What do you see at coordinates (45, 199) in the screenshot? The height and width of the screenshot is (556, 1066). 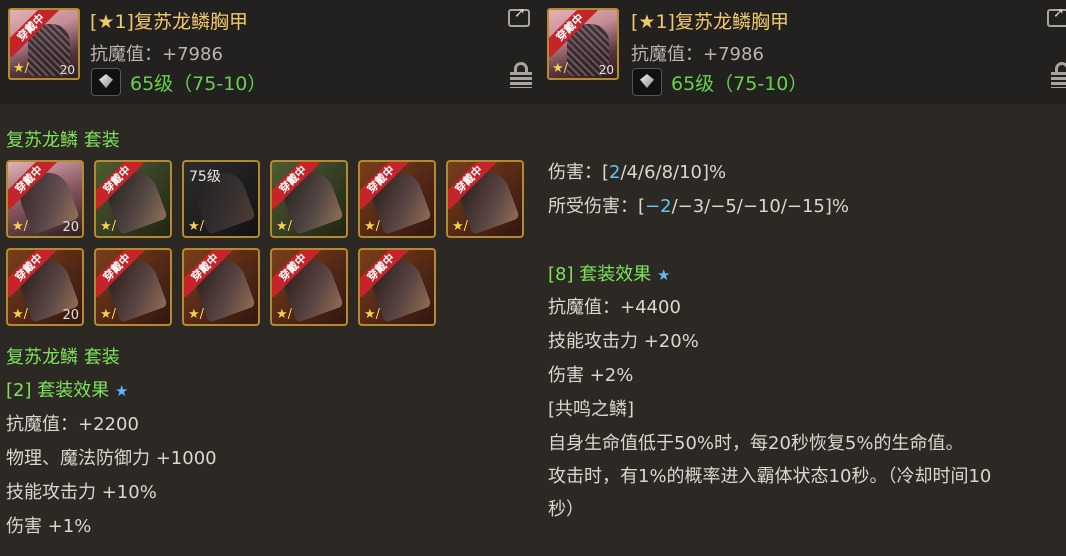 I see `set-slot-chest: 穿戴中 ★/ 20` at bounding box center [45, 199].